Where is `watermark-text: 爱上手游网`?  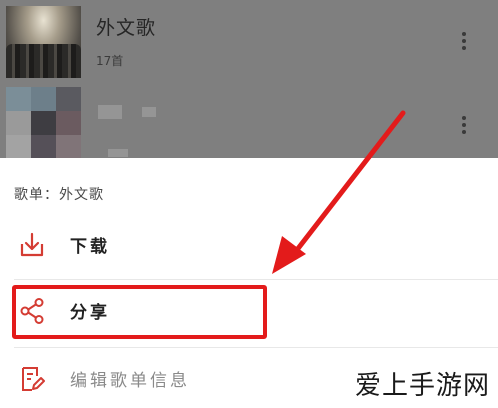
watermark-text: 爱上手游网 is located at coordinates (422, 386).